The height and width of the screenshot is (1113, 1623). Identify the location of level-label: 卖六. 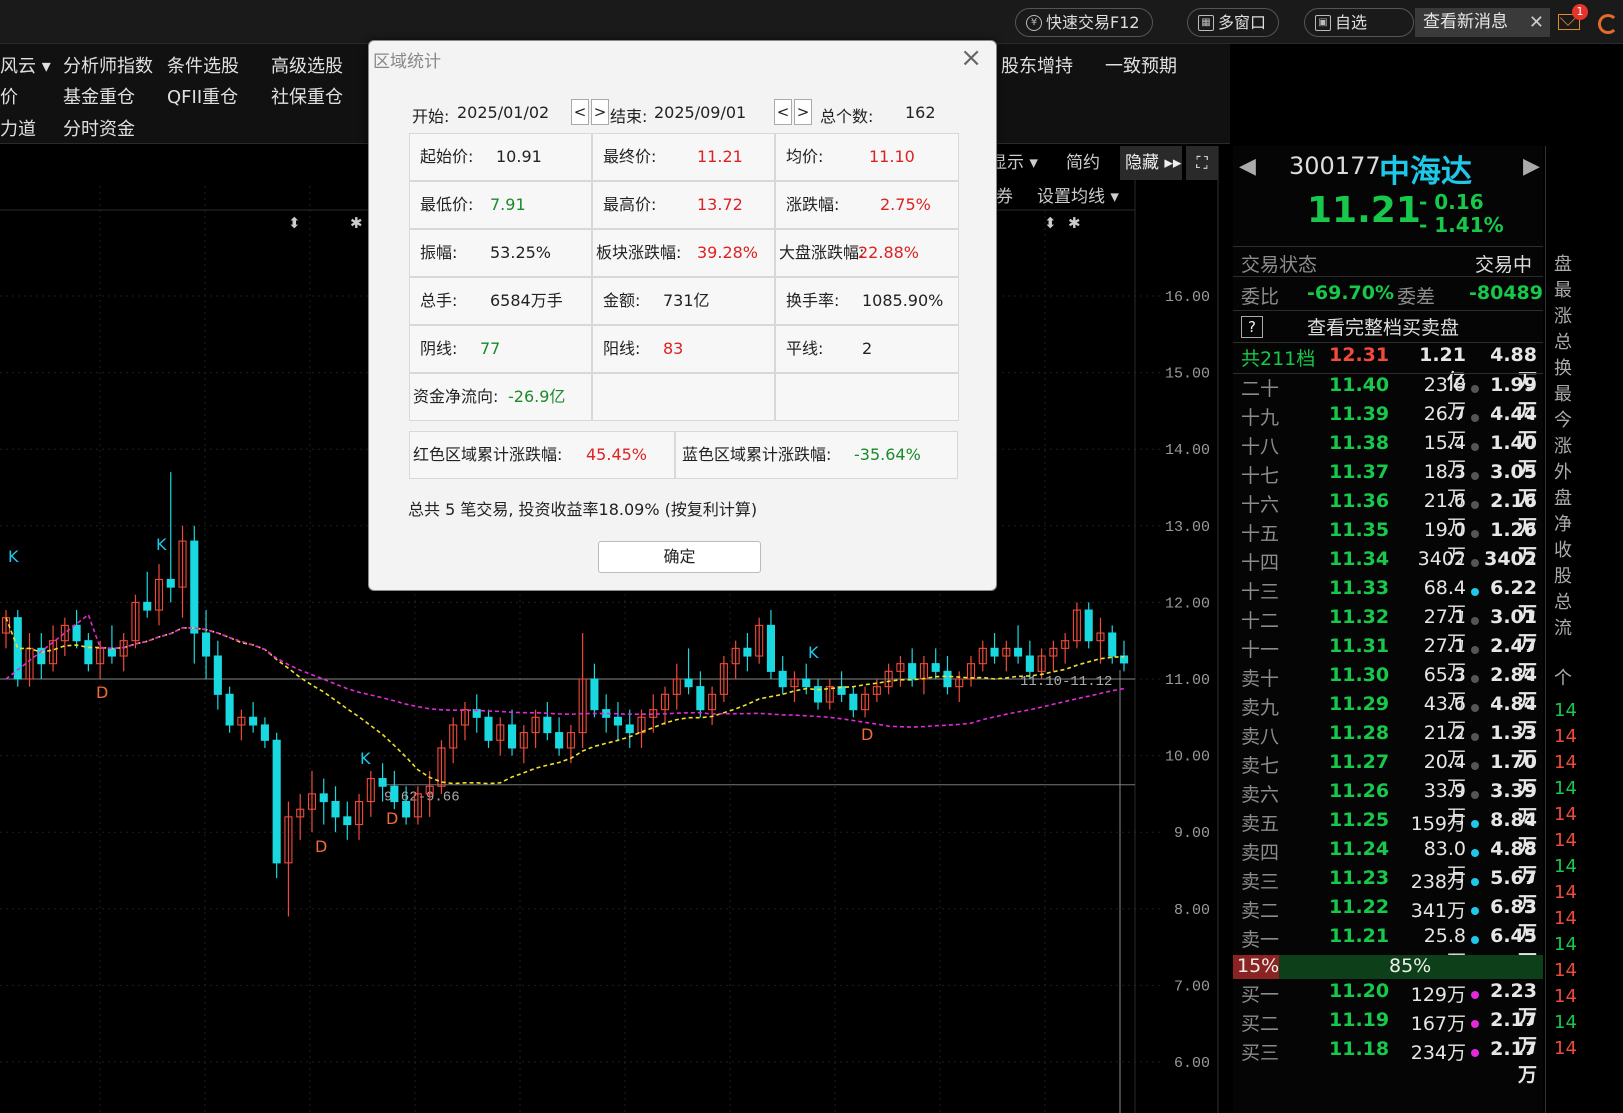
(1260, 795).